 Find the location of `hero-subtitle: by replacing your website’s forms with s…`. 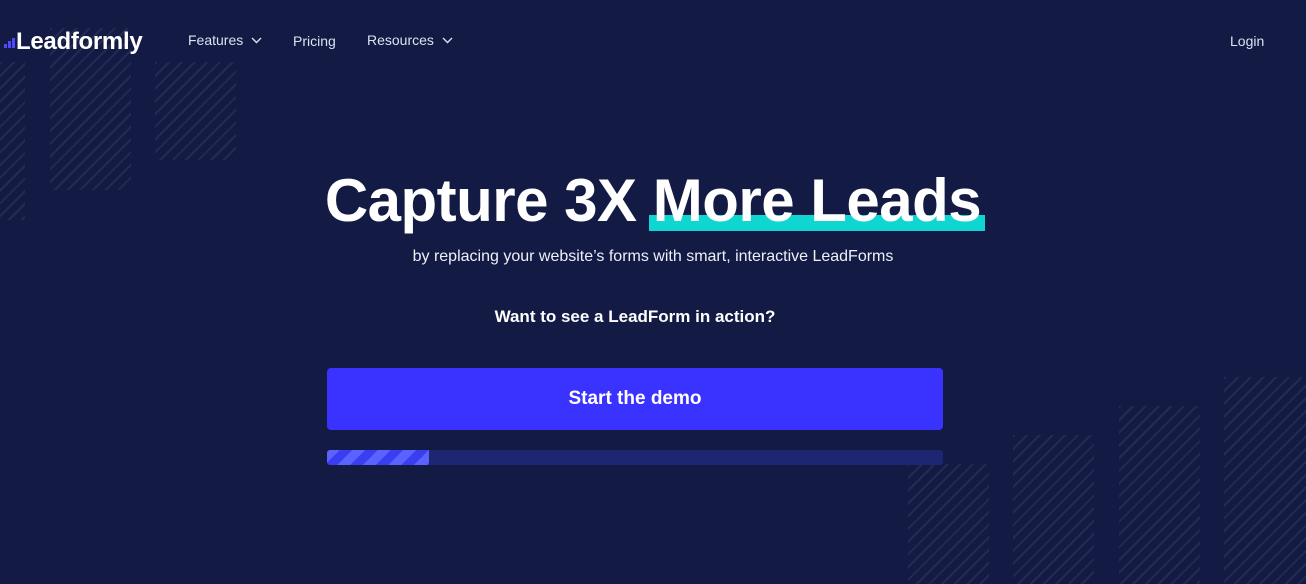

hero-subtitle: by replacing your website’s forms with s… is located at coordinates (653, 256).